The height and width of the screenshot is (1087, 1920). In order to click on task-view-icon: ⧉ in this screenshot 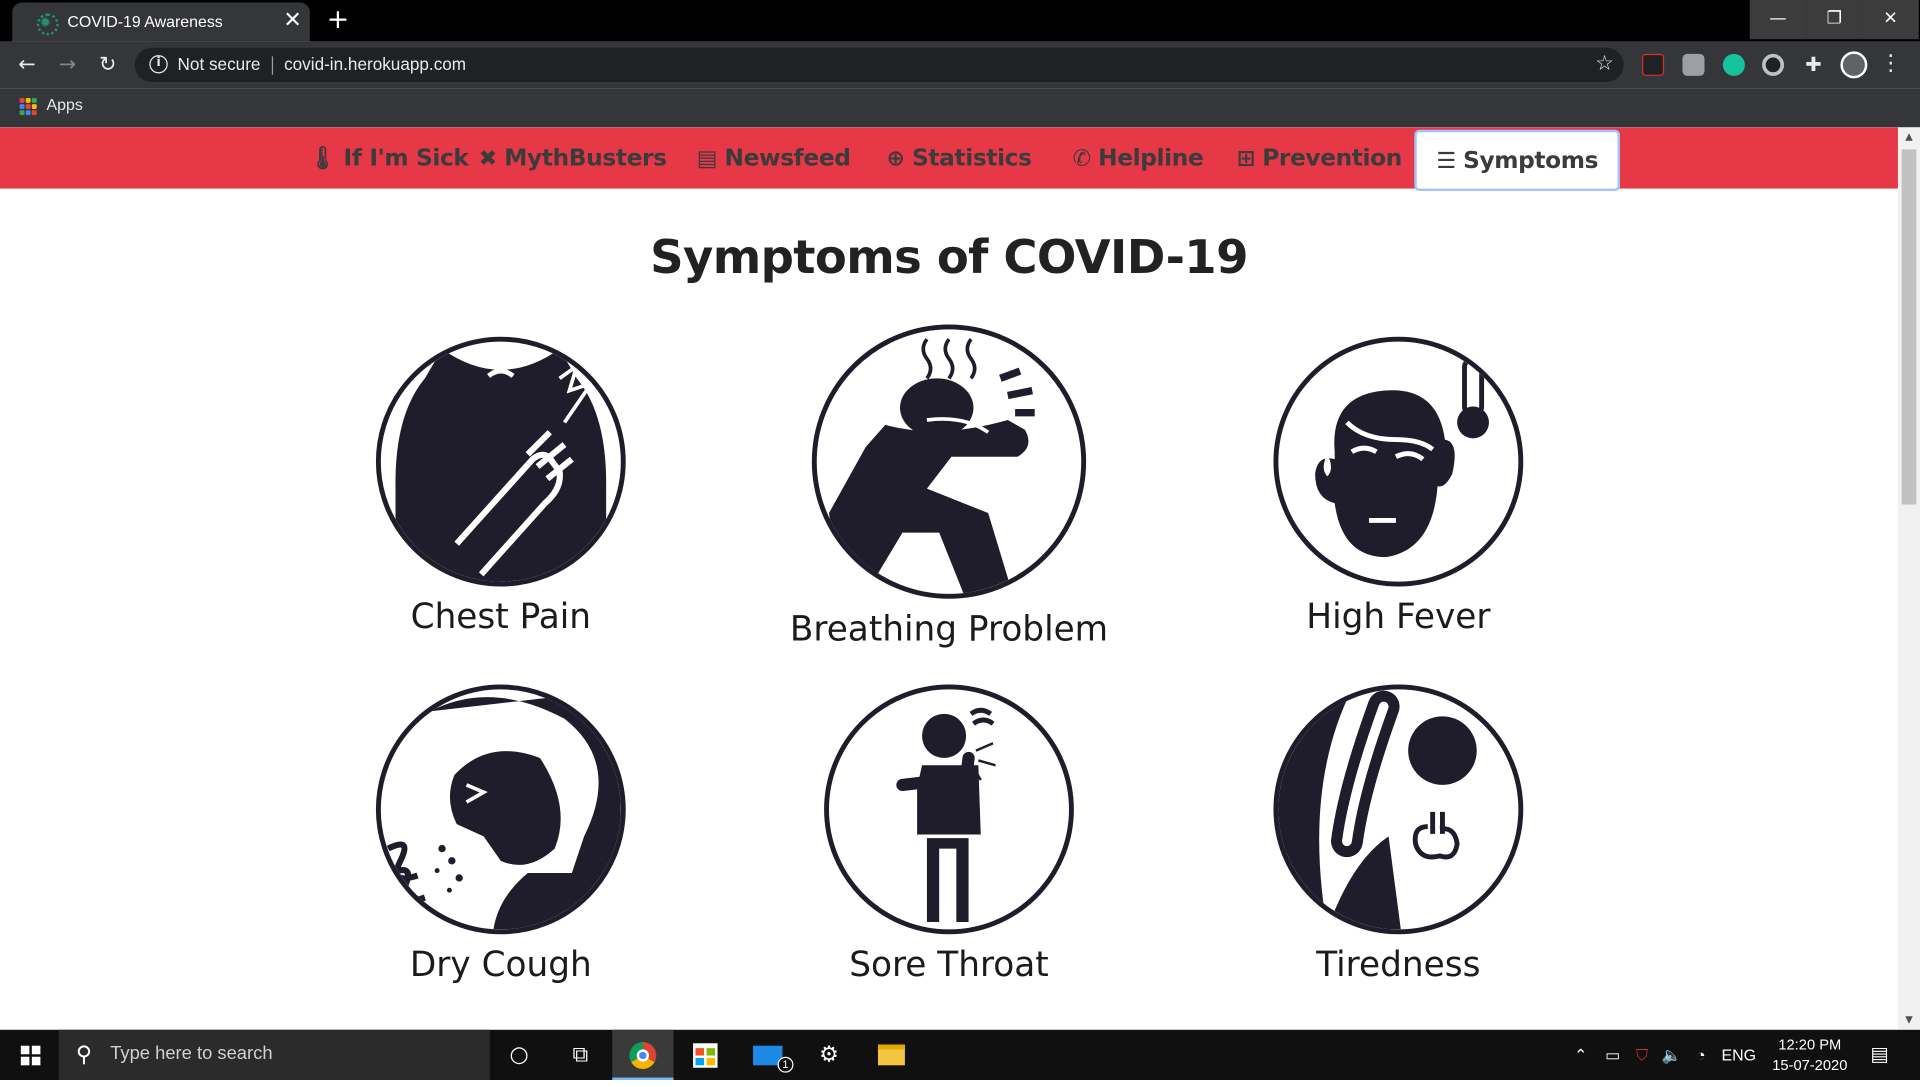, I will do `click(580, 1055)`.